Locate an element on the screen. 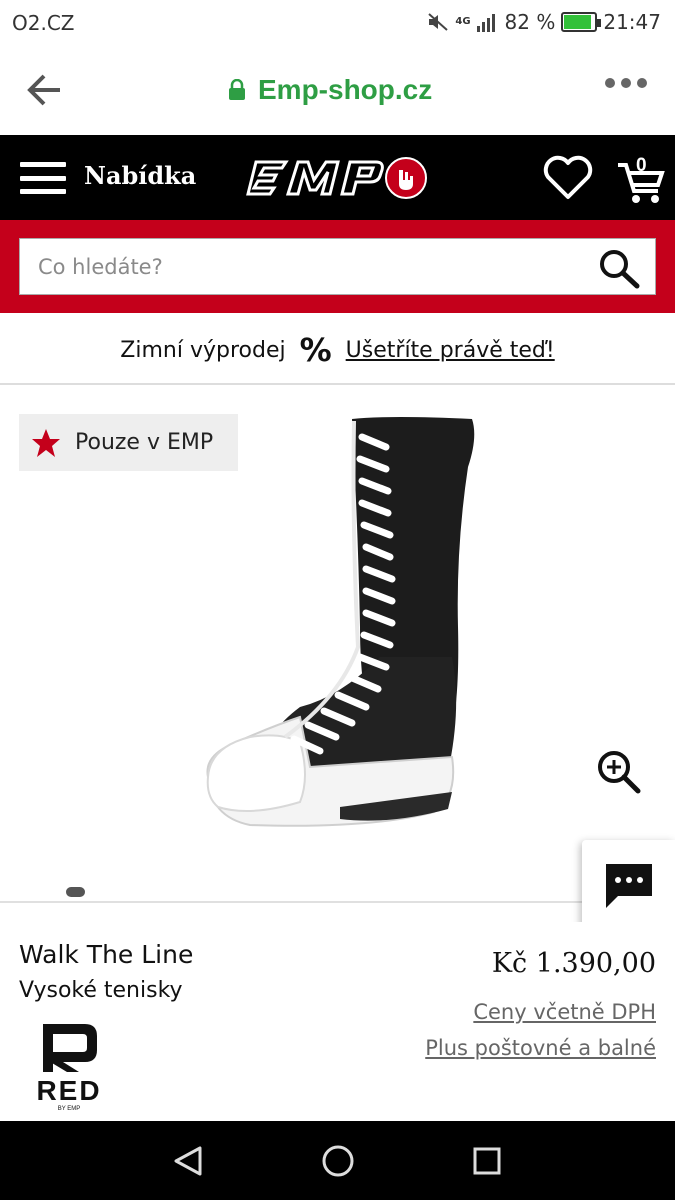 Image resolution: width=675 pixels, height=1200 pixels. battery-fill is located at coordinates (577, 22).